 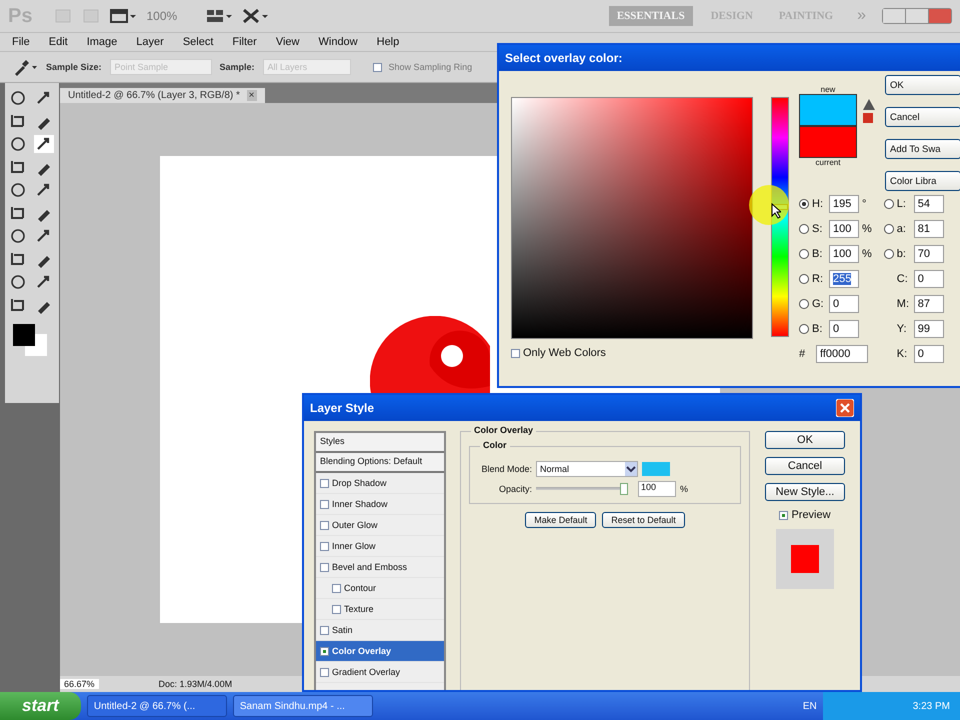 What do you see at coordinates (79, 684) in the screenshot?
I see `zoom-level: 66.67%` at bounding box center [79, 684].